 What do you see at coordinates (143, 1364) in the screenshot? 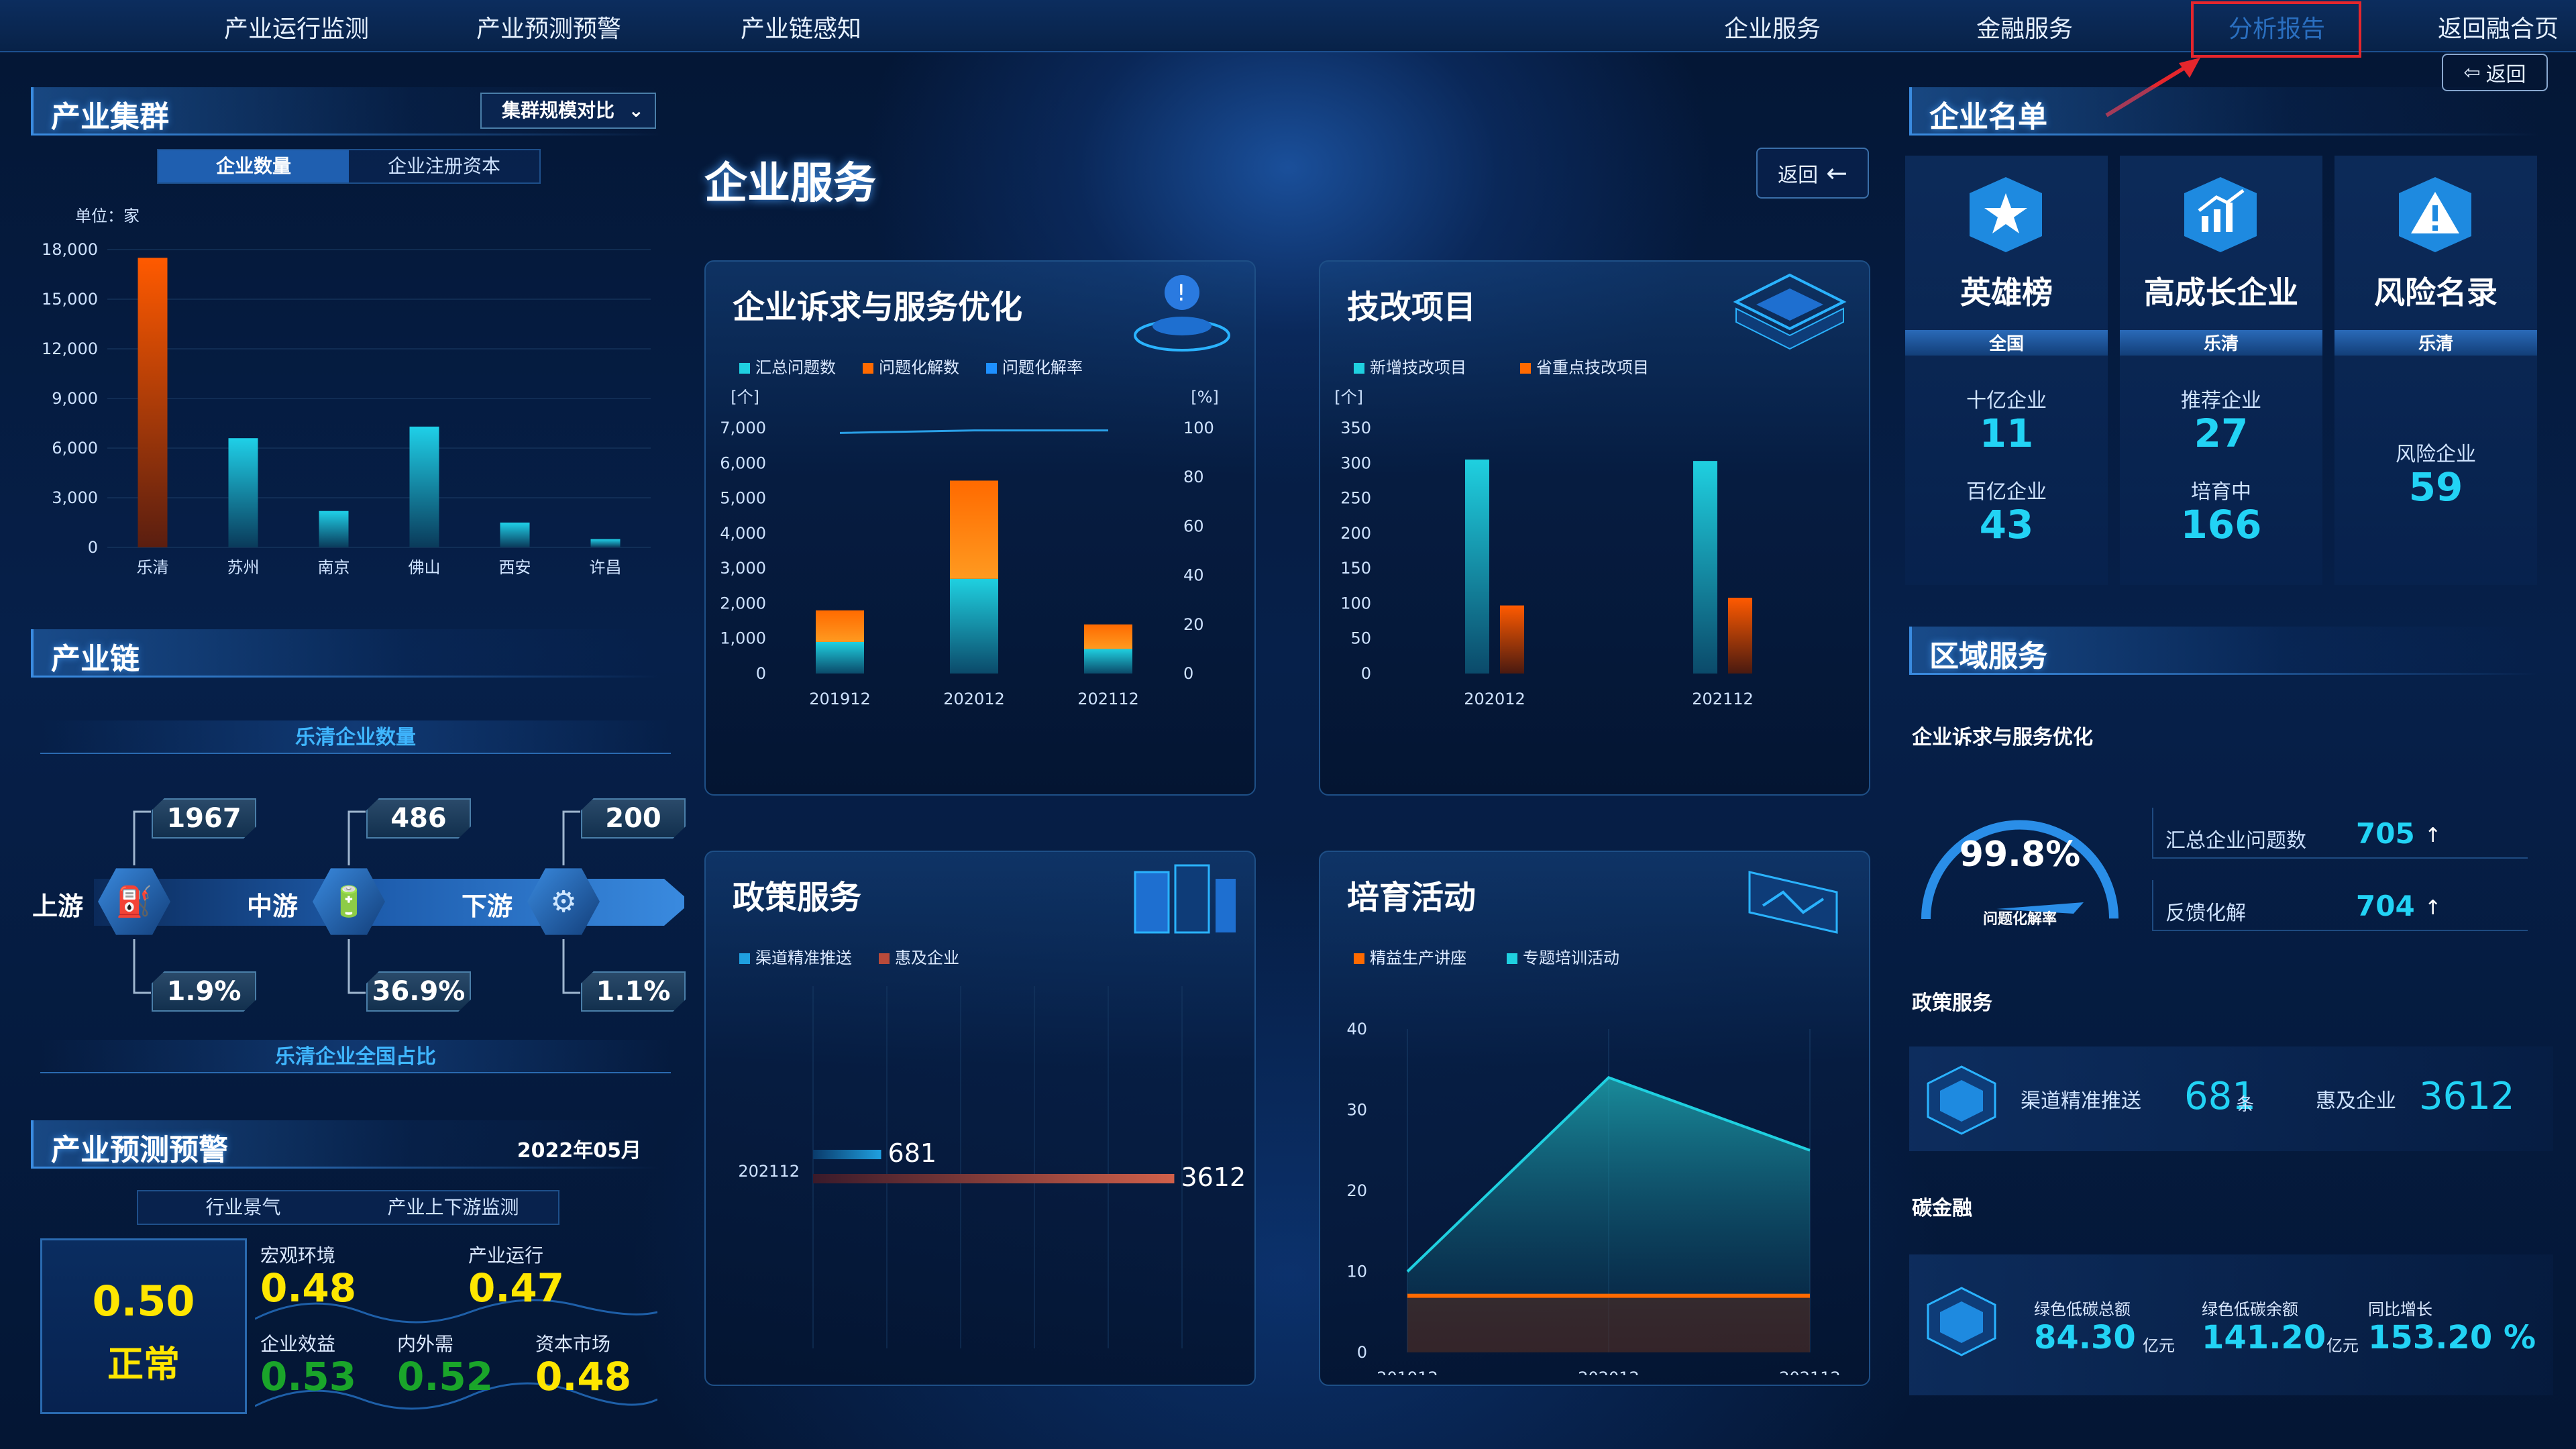
I see `forecast-status: 正常` at bounding box center [143, 1364].